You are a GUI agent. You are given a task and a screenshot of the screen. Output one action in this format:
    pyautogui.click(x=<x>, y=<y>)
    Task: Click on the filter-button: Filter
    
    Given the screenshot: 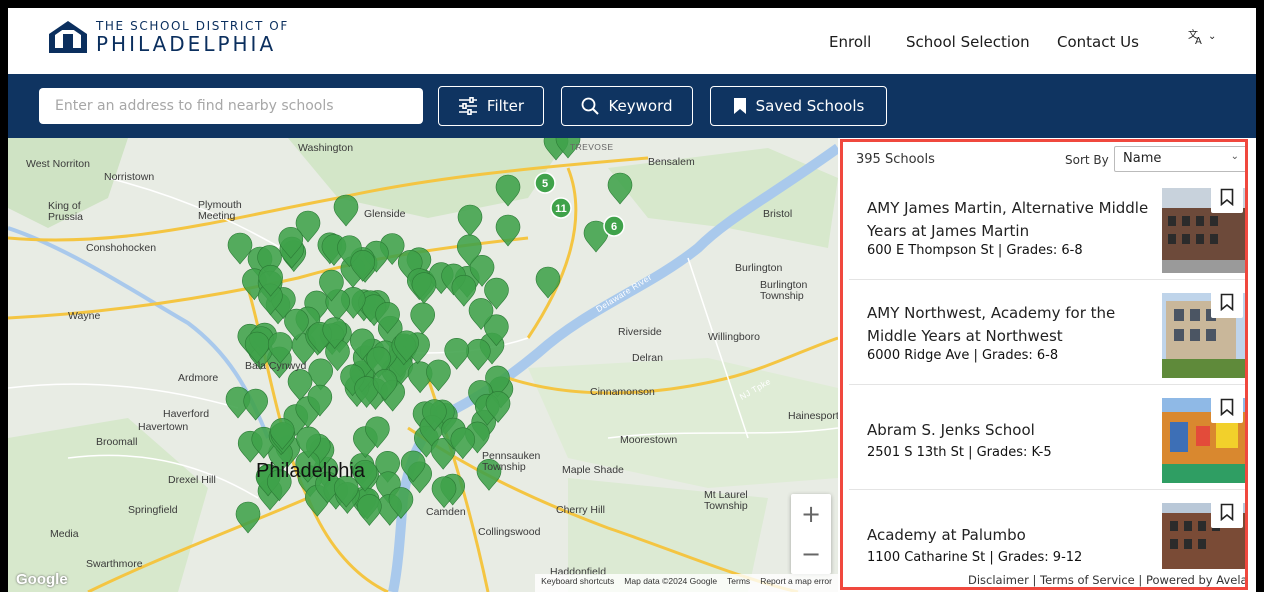 What is the action you would take?
    pyautogui.click(x=491, y=106)
    